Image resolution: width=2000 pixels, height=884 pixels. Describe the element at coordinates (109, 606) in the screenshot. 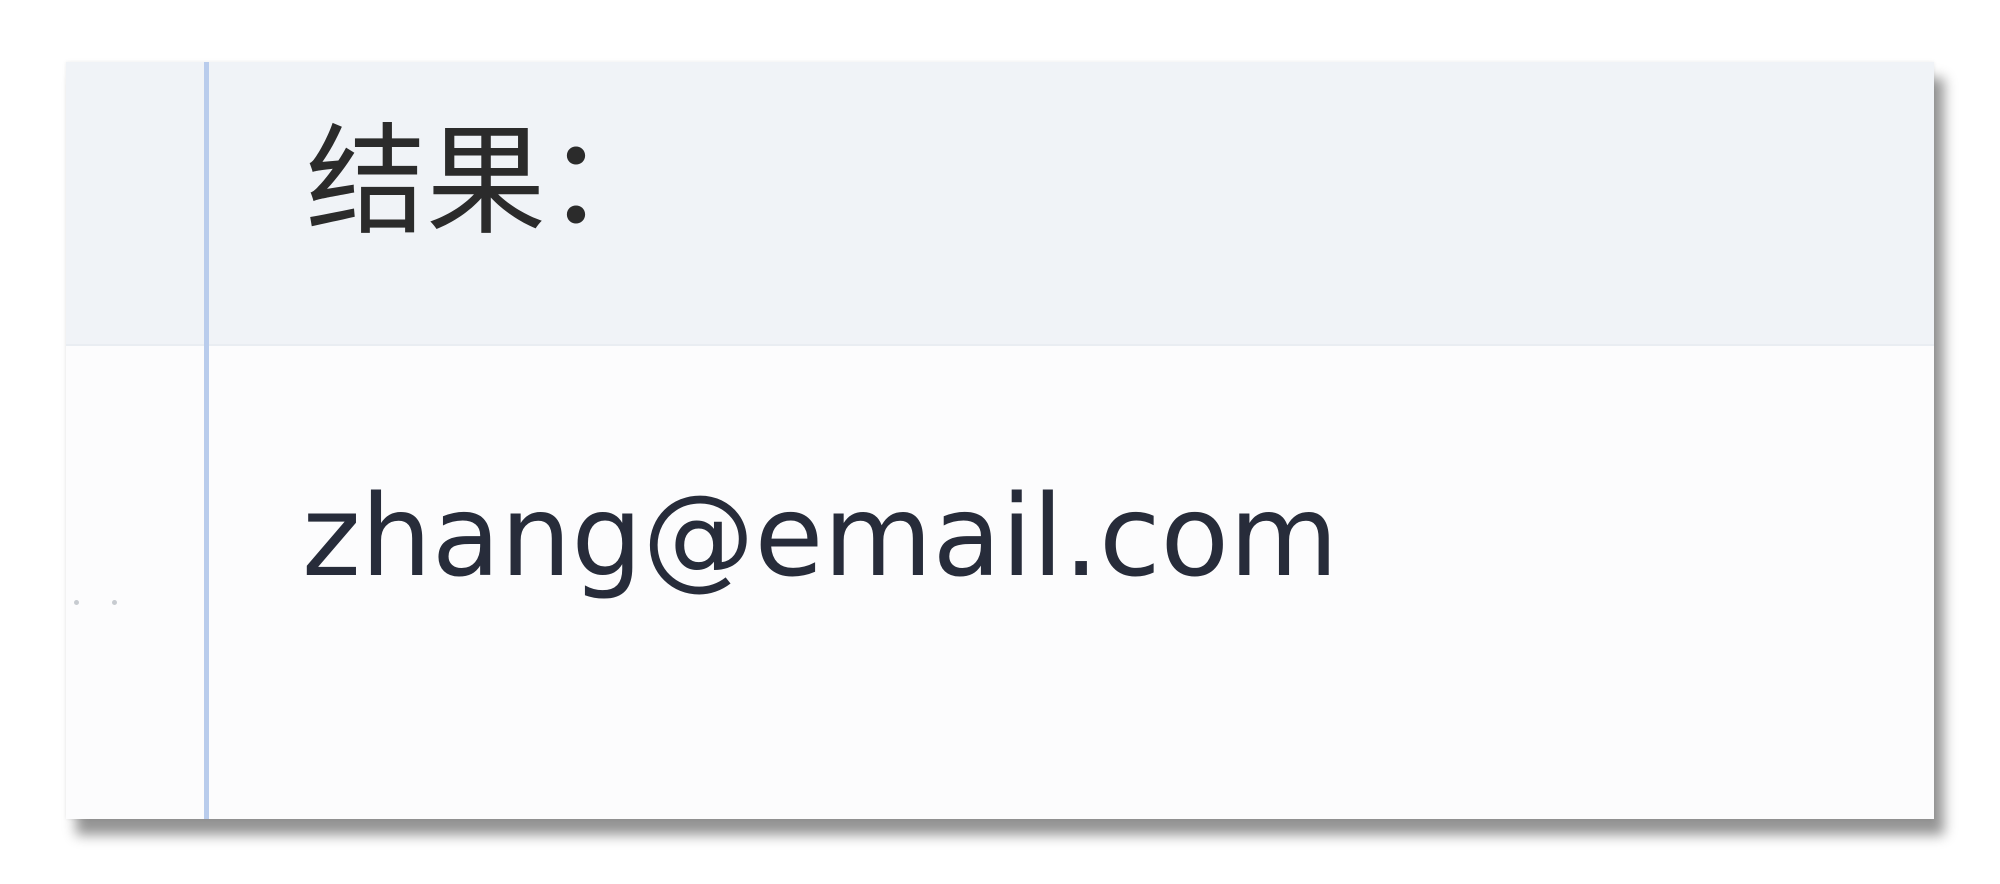

I see `gutter-dots` at that location.